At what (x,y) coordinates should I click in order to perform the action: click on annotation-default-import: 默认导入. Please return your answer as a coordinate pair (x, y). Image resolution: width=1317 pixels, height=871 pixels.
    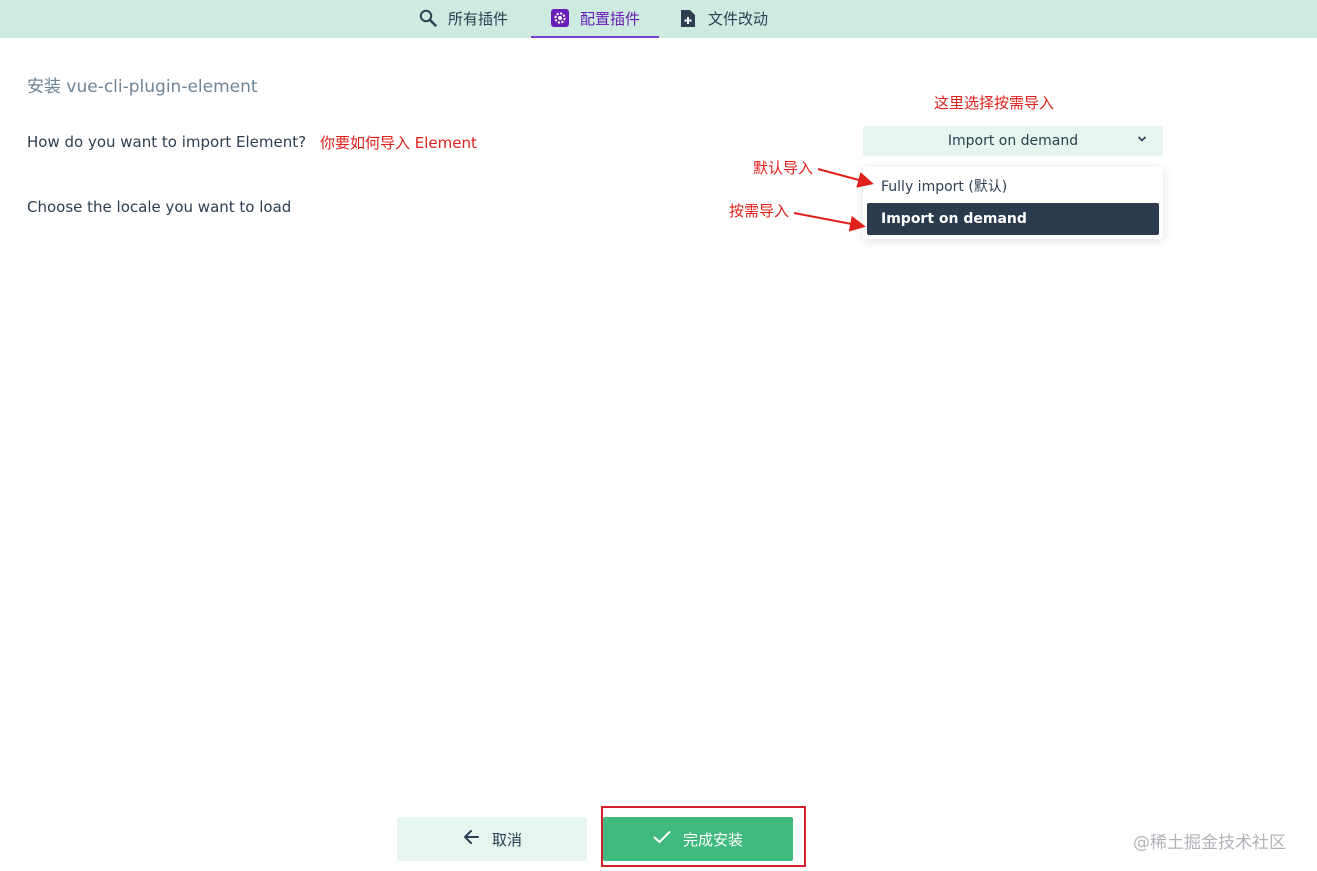
    Looking at the image, I should click on (783, 168).